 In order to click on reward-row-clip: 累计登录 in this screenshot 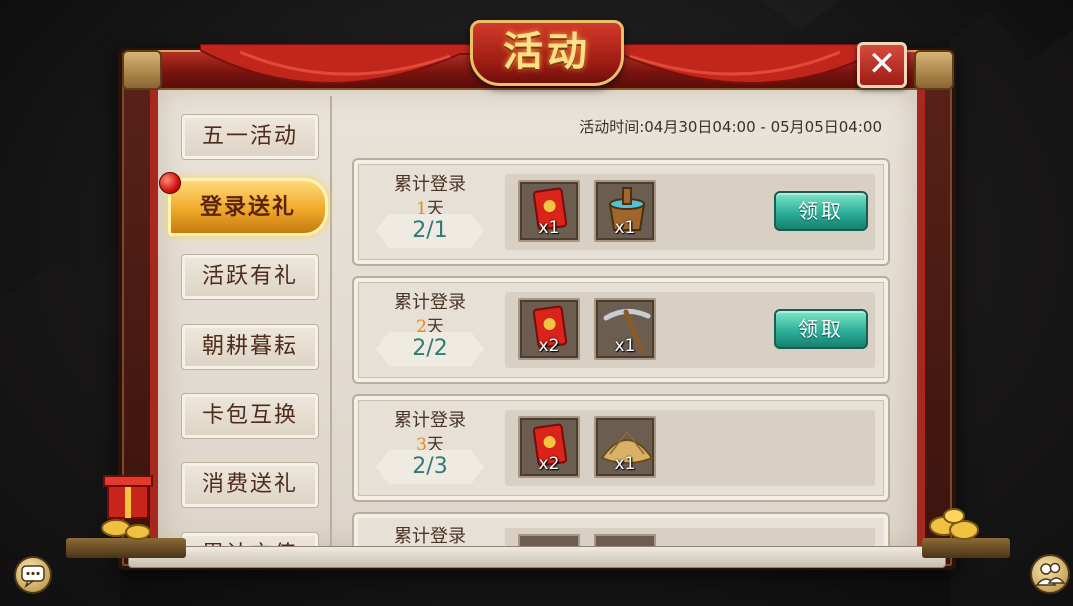, I will do `click(621, 529)`.